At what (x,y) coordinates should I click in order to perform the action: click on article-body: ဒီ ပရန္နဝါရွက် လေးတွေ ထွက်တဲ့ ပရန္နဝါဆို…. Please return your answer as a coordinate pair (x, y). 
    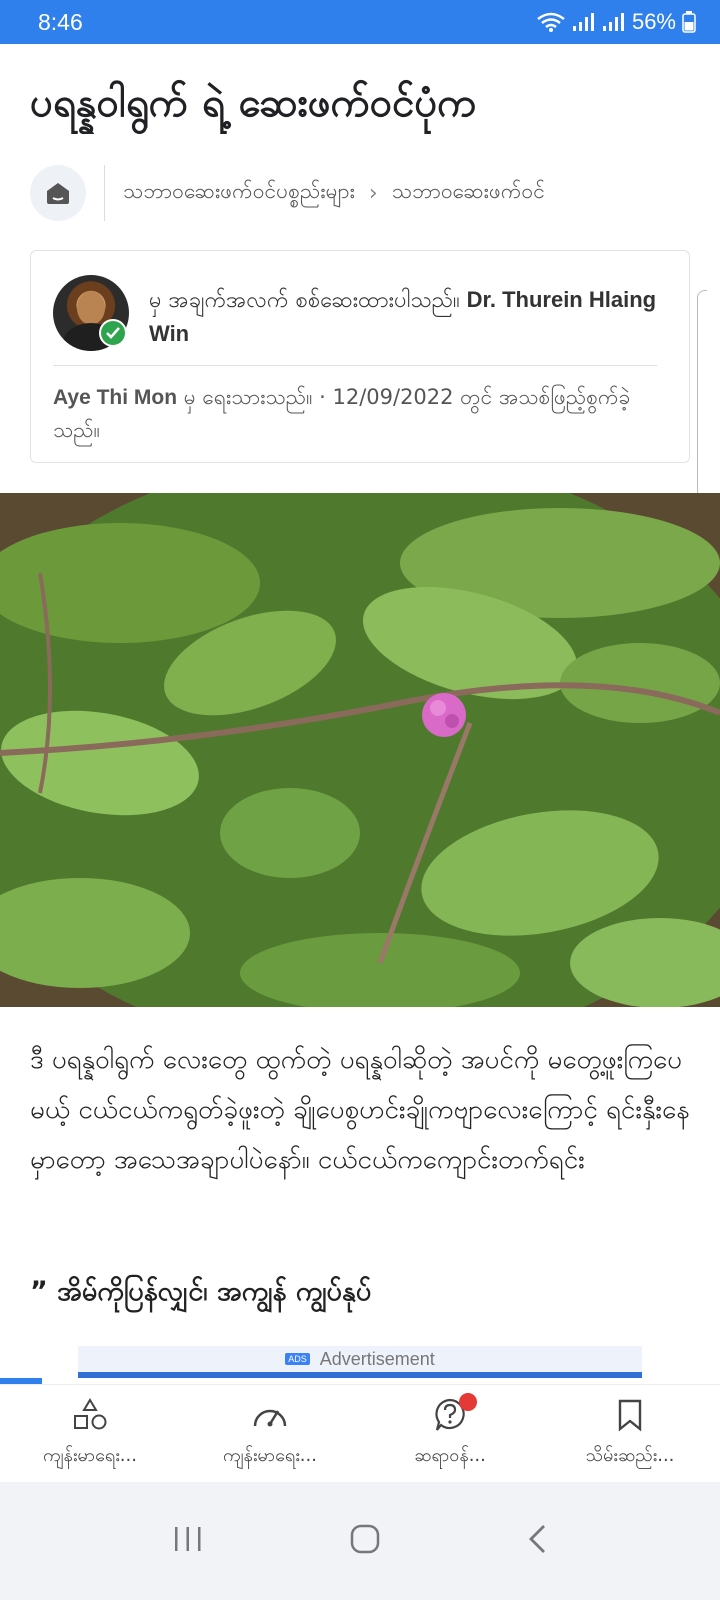
    Looking at the image, I should click on (360, 1110).